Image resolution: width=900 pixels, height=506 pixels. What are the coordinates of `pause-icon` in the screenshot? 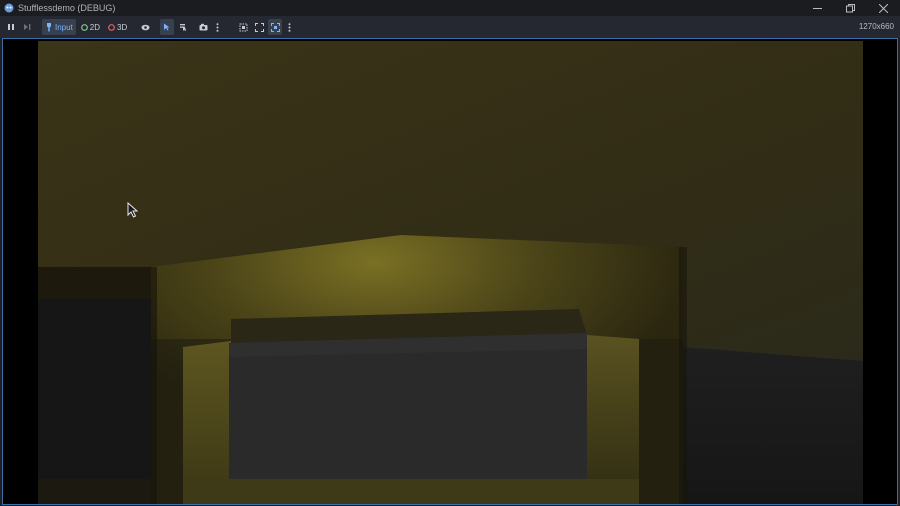 It's located at (11, 27).